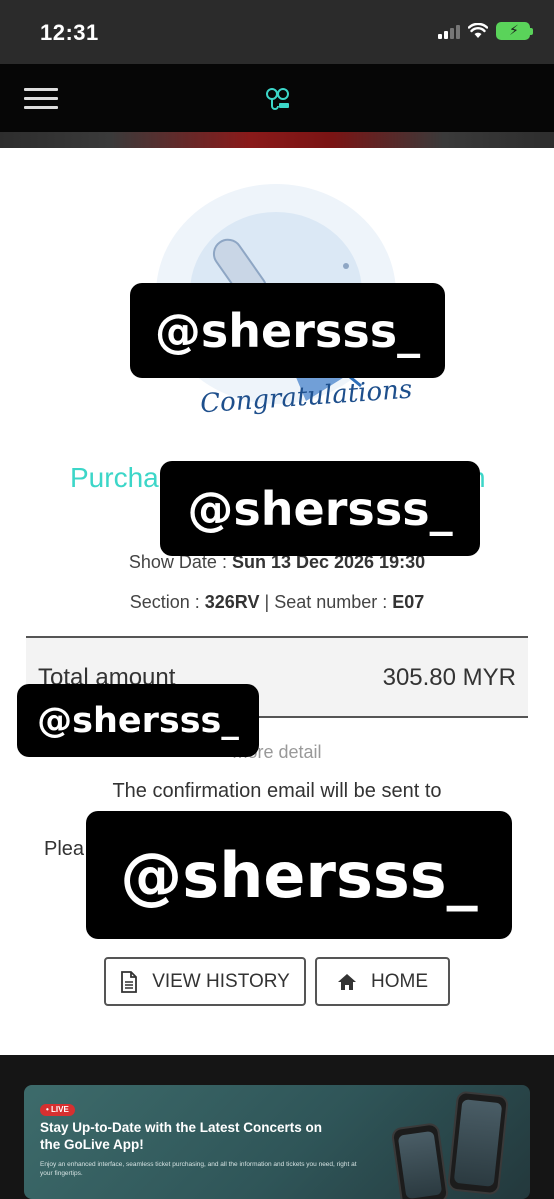  I want to click on app-header, so click(277, 98).